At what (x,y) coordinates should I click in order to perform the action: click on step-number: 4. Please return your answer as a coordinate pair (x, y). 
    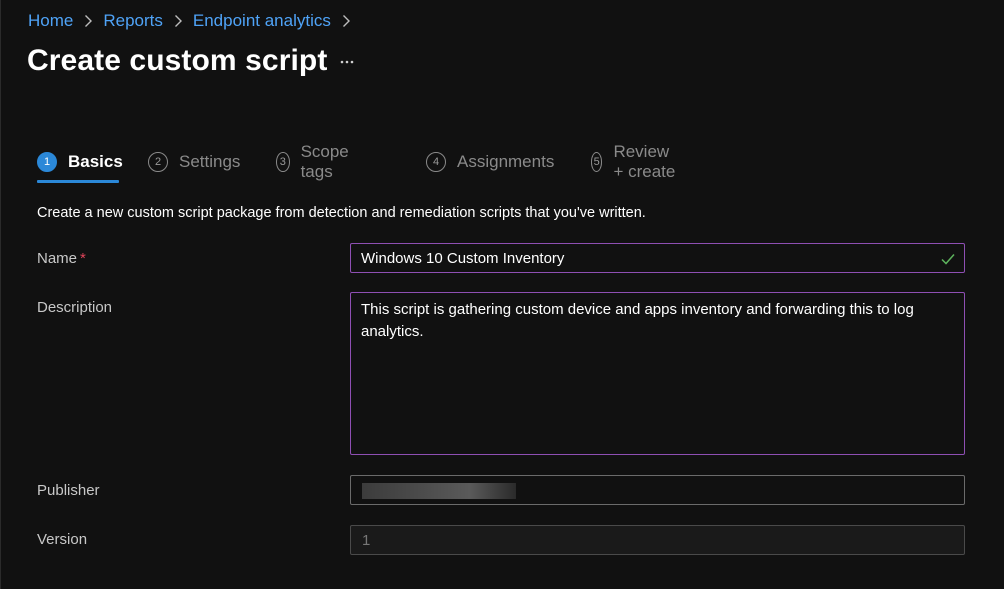
    Looking at the image, I should click on (436, 162).